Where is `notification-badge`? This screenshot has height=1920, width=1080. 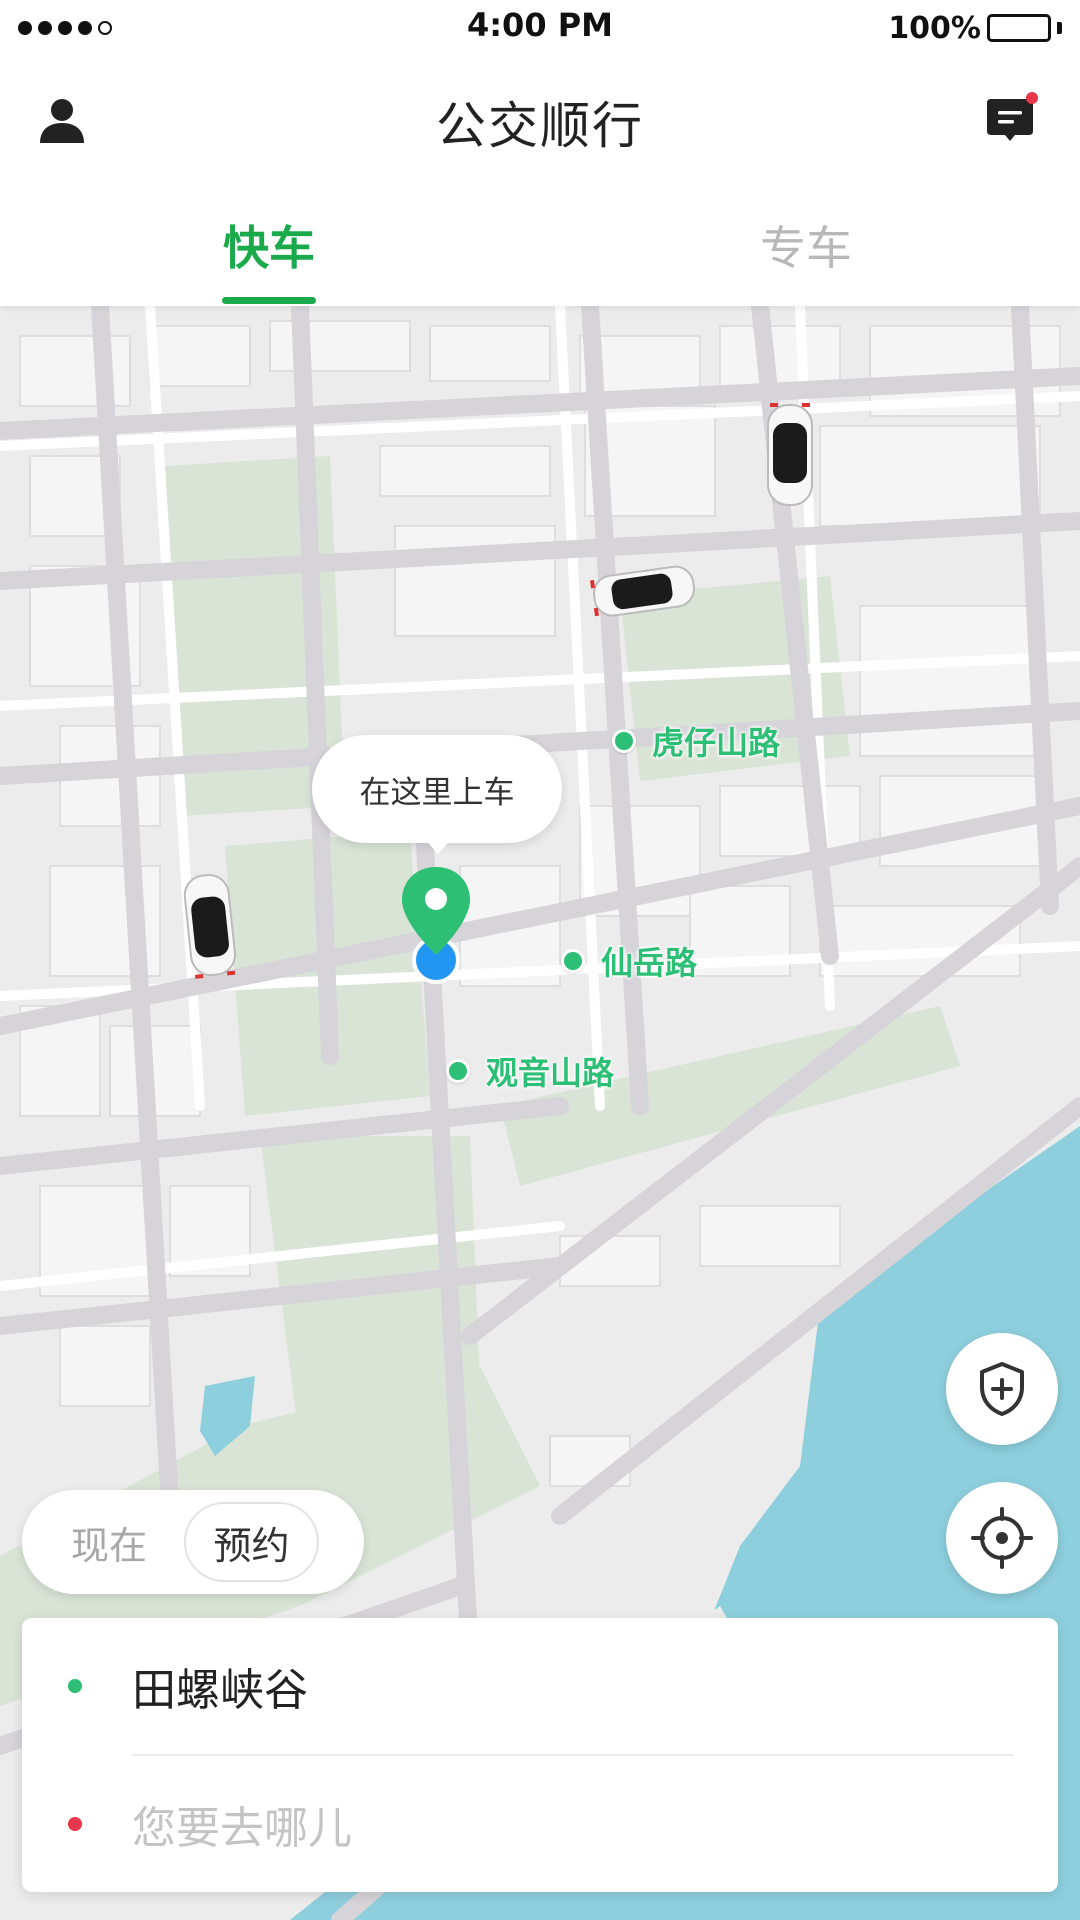
notification-badge is located at coordinates (1032, 98).